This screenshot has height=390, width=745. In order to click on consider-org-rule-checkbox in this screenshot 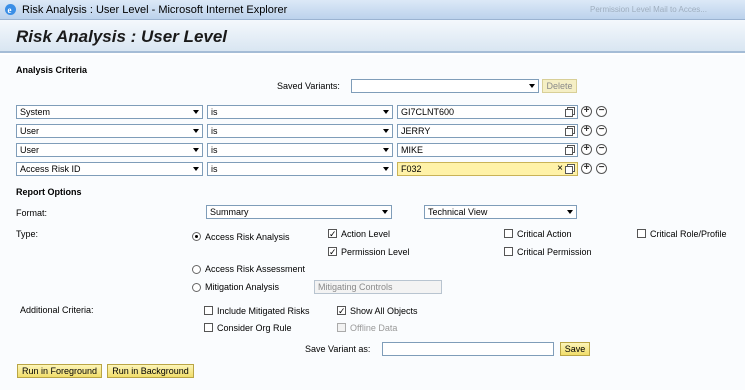, I will do `click(208, 327)`.